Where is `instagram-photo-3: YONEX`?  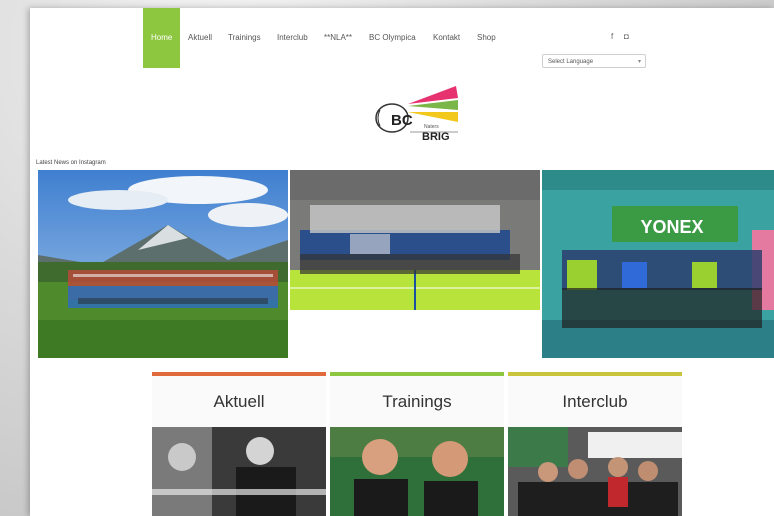
instagram-photo-3: YONEX is located at coordinates (658, 264).